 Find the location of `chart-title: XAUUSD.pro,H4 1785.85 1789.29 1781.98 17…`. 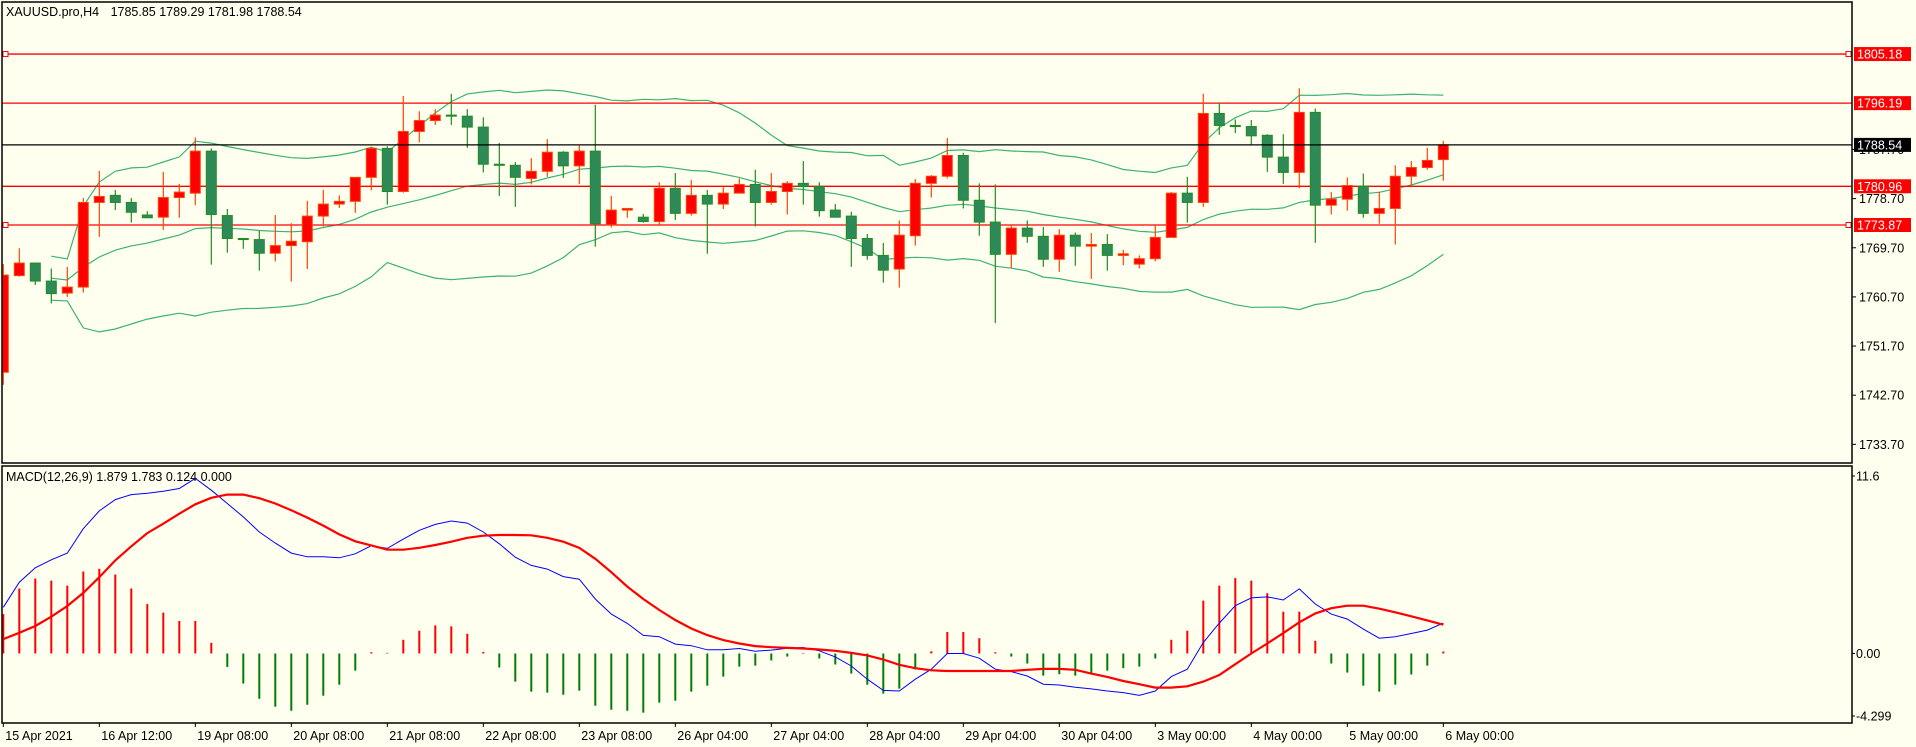

chart-title: XAUUSD.pro,H4 1785.85 1789.29 1781.98 17… is located at coordinates (154, 12).